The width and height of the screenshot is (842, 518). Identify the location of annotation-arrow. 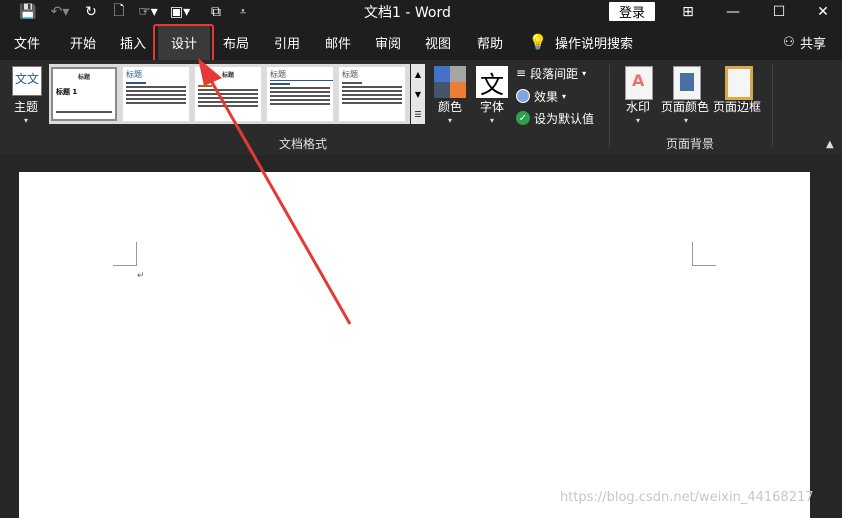
(275, 191).